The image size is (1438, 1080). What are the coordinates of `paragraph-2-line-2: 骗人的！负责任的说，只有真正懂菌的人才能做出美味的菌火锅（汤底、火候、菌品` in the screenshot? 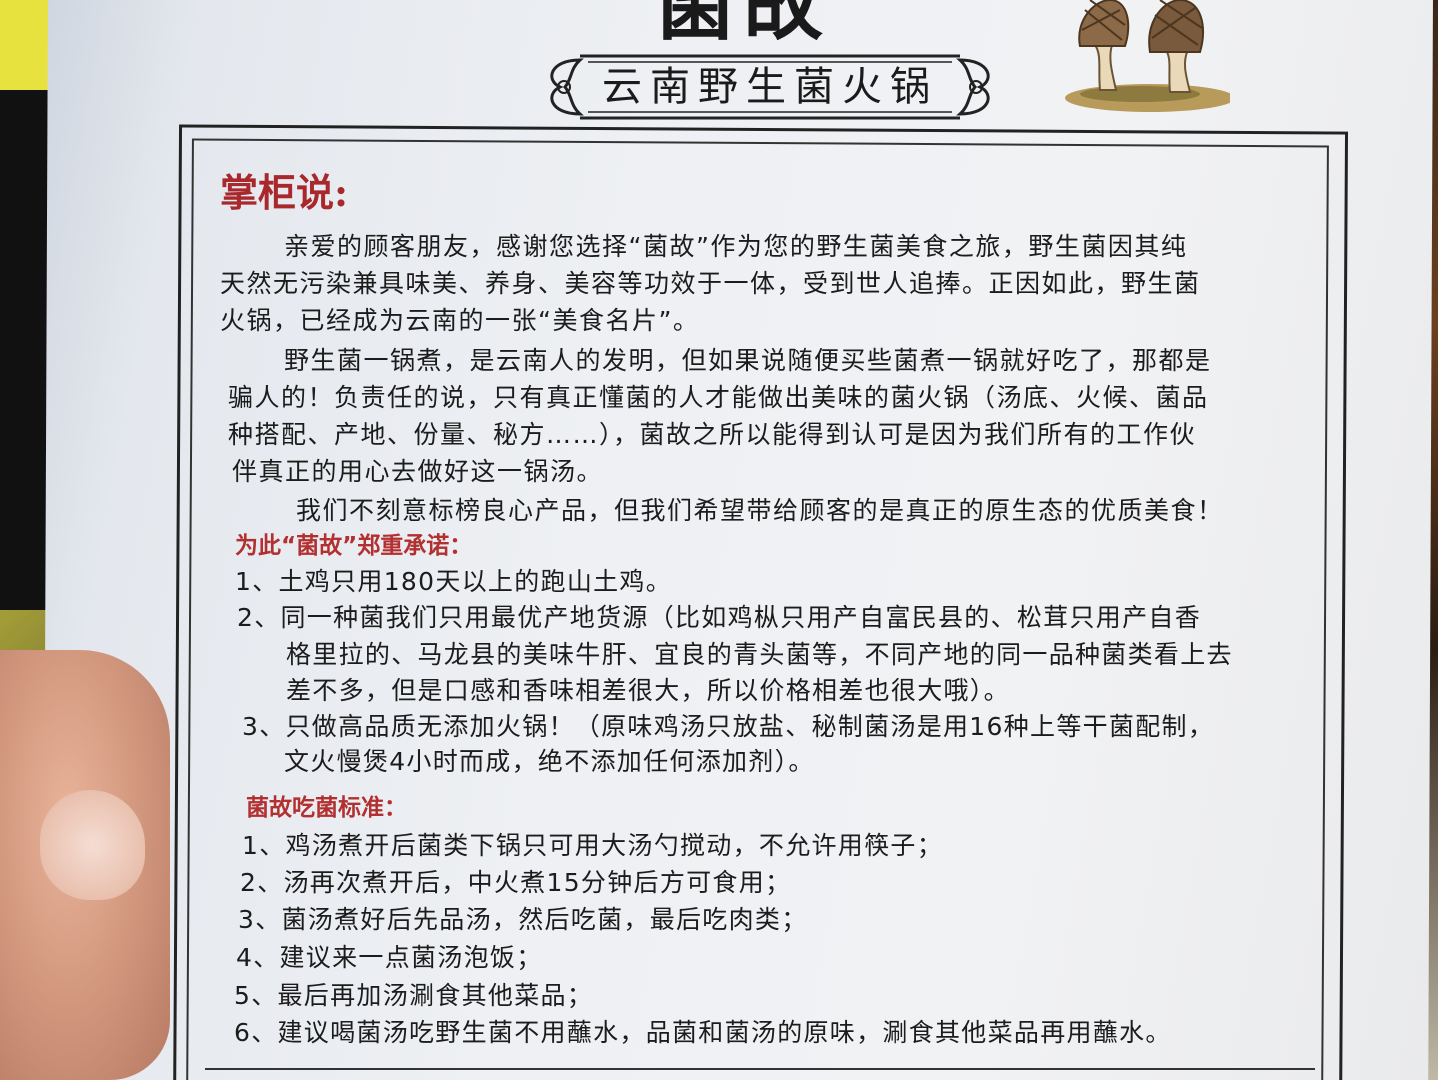 It's located at (718, 397).